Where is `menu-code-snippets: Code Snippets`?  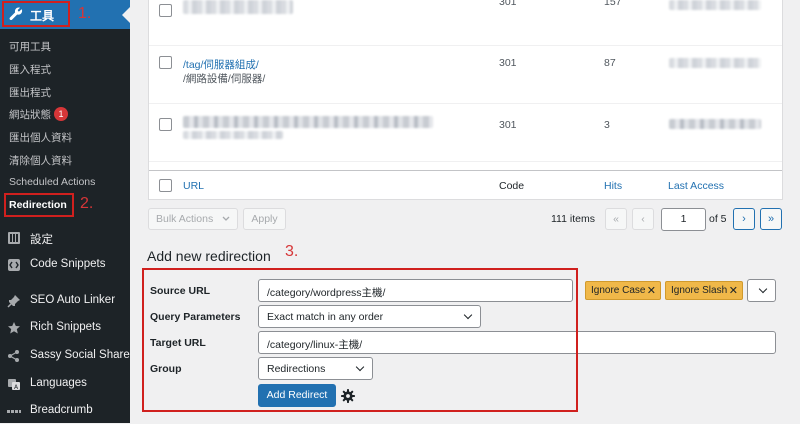
menu-code-snippets: Code Snippets is located at coordinates (65, 265).